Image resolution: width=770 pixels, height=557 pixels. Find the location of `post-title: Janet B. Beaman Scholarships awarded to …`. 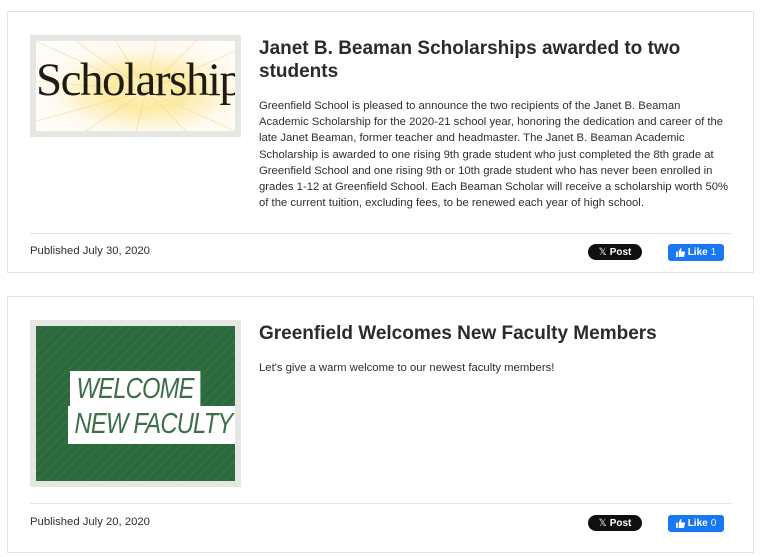

post-title: Janet B. Beaman Scholarships awarded to … is located at coordinates (494, 60).